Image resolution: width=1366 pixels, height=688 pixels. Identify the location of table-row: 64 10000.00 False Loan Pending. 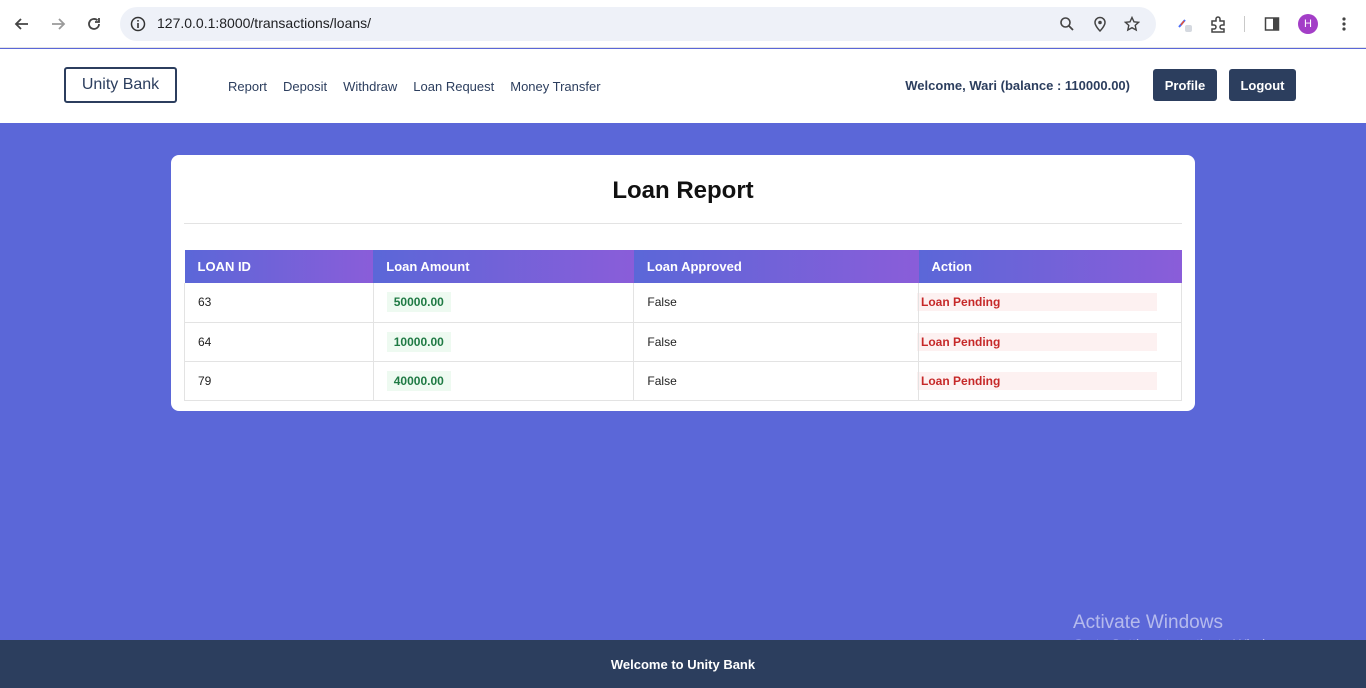
(683, 342).